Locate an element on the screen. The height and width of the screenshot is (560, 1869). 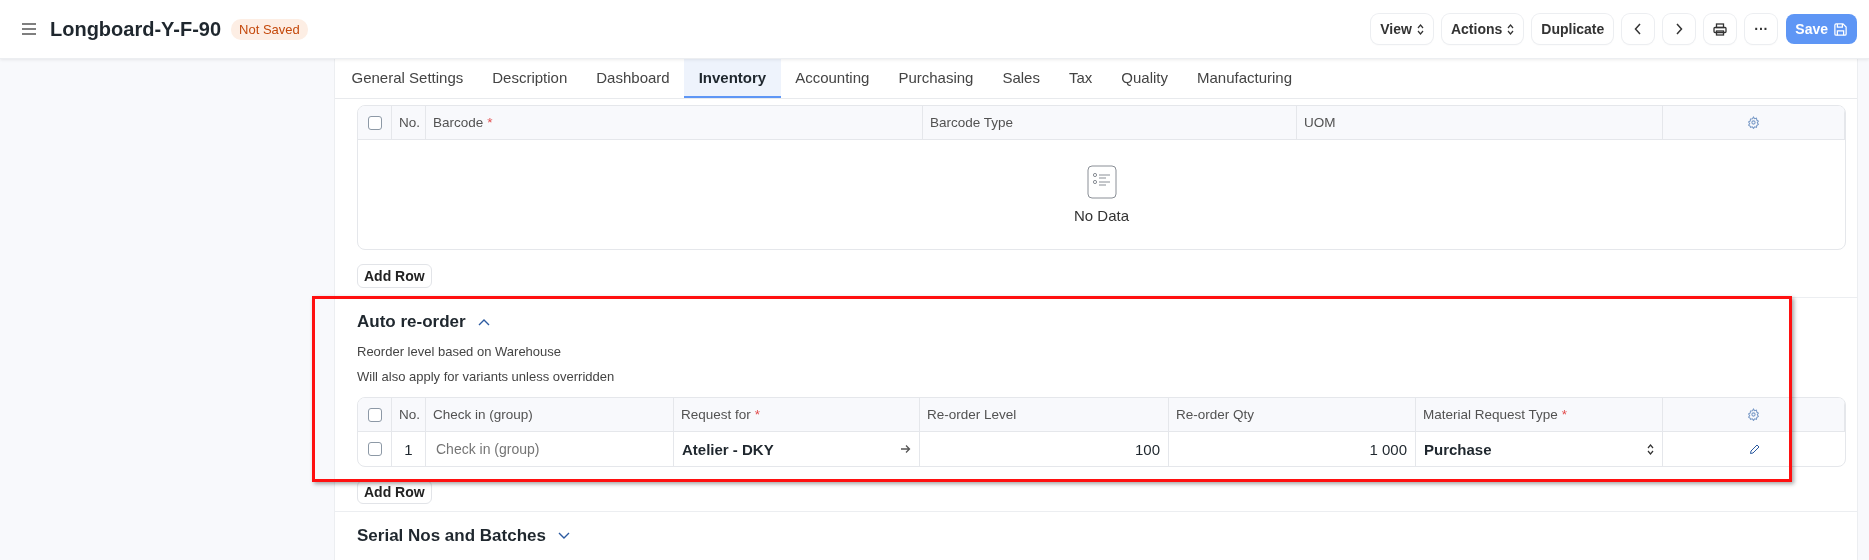
empty-message: No Data is located at coordinates (1101, 215).